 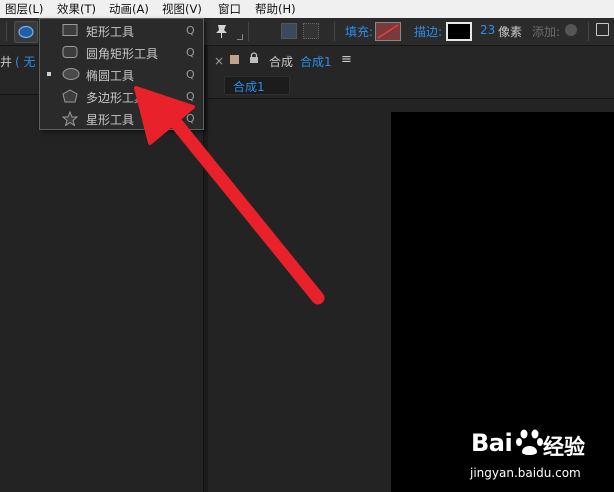 I want to click on add-label: 添加:, so click(x=546, y=31).